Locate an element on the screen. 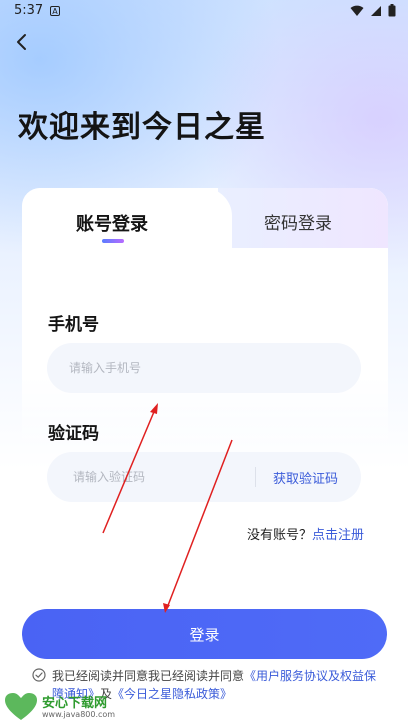 Image resolution: width=408 pixels, height=725 pixels. register-link: 点击注册 is located at coordinates (338, 535).